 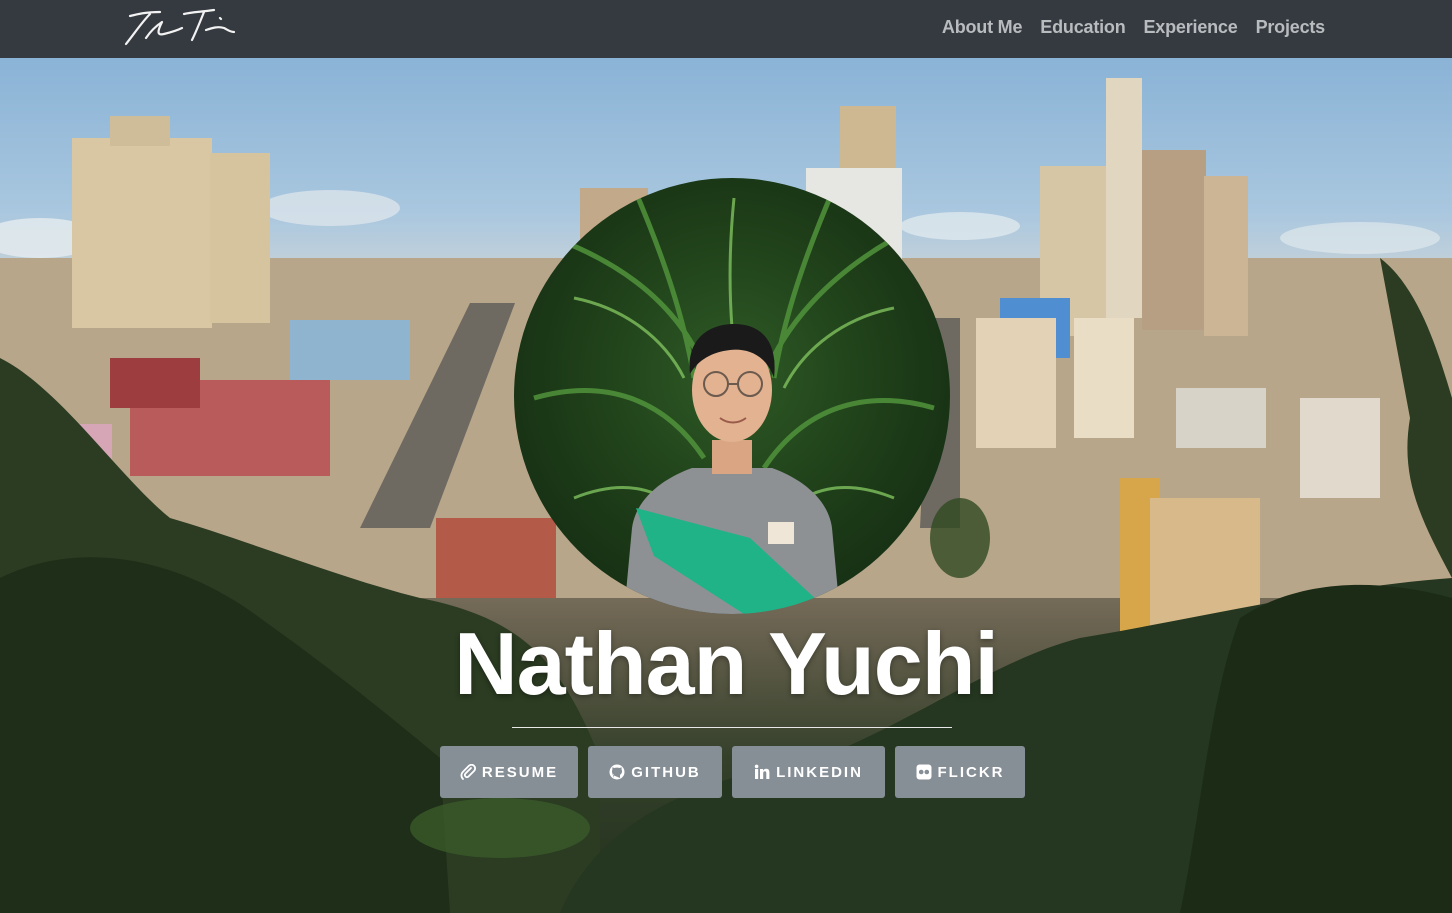 I want to click on flickr-icon, so click(x=924, y=772).